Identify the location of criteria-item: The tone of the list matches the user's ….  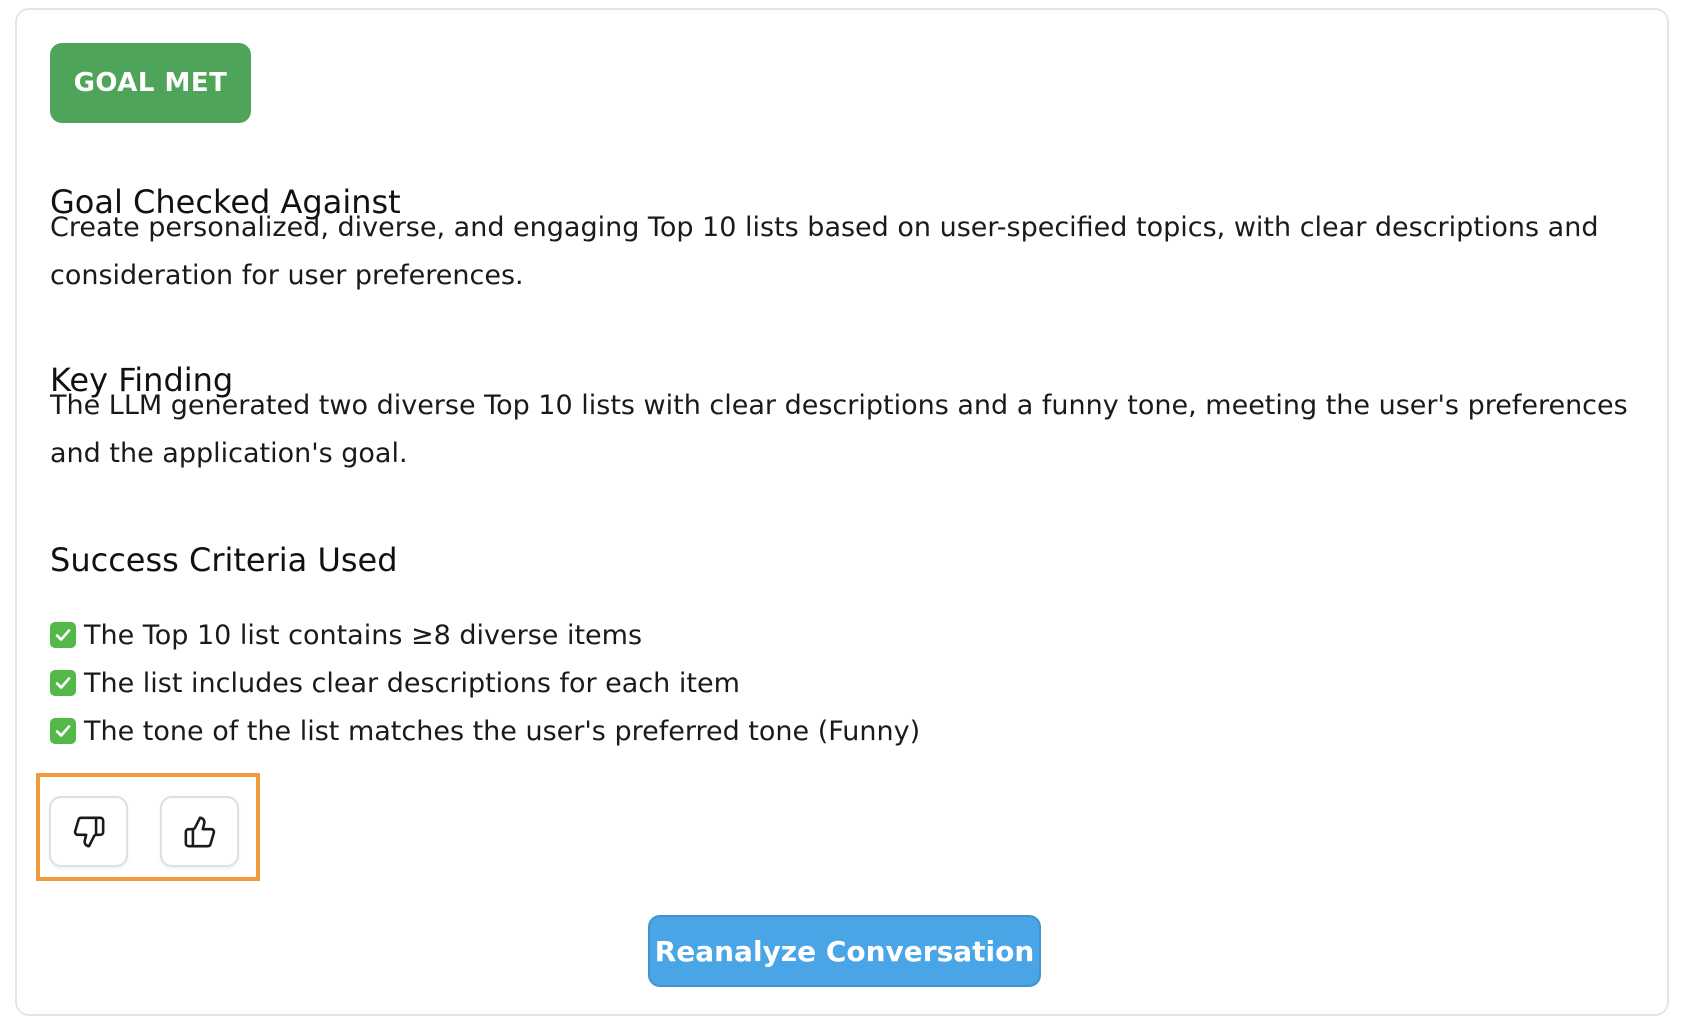
(485, 731).